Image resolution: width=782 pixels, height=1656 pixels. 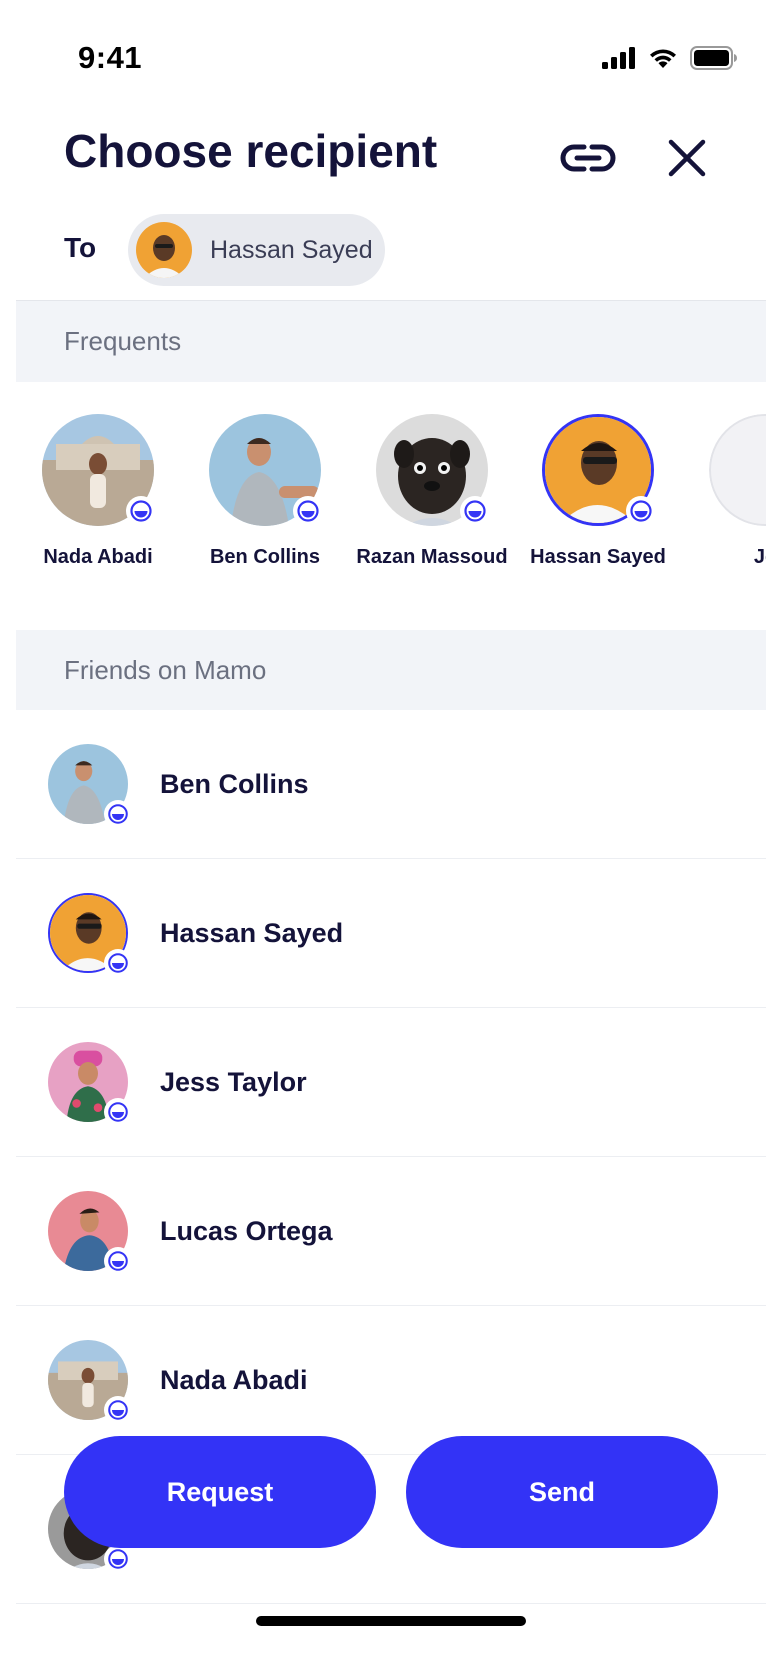 What do you see at coordinates (264, 557) in the screenshot?
I see `frequent-contact-name: Ben Collins` at bounding box center [264, 557].